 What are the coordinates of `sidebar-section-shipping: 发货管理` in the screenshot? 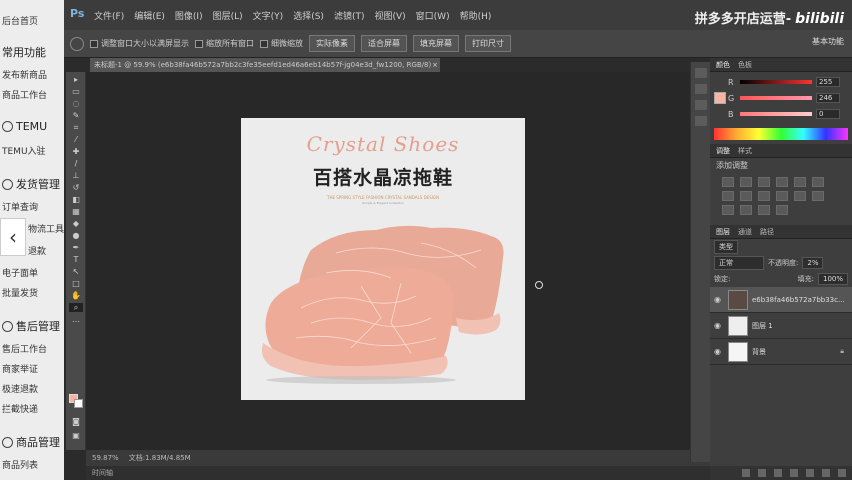 It's located at (31, 184).